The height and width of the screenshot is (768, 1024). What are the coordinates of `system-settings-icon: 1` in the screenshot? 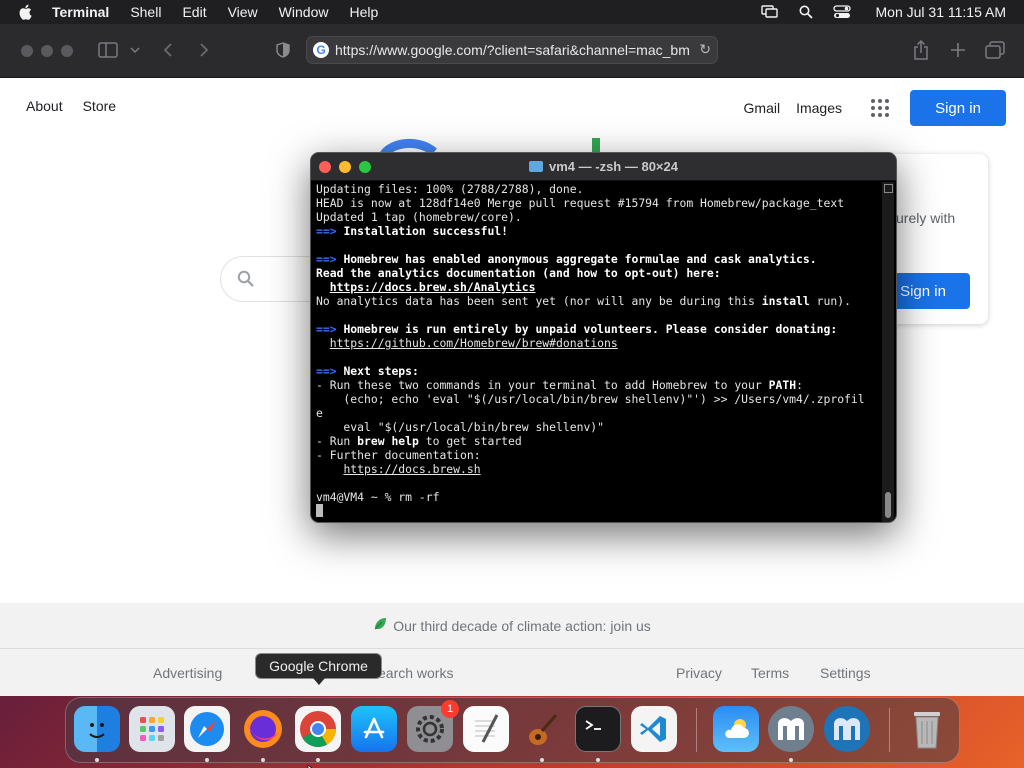 It's located at (433, 726).